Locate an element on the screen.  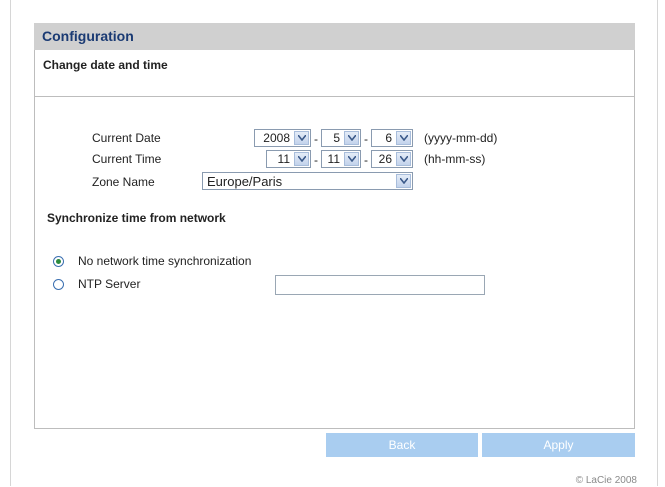
radio-selected-dot is located at coordinates (58, 261).